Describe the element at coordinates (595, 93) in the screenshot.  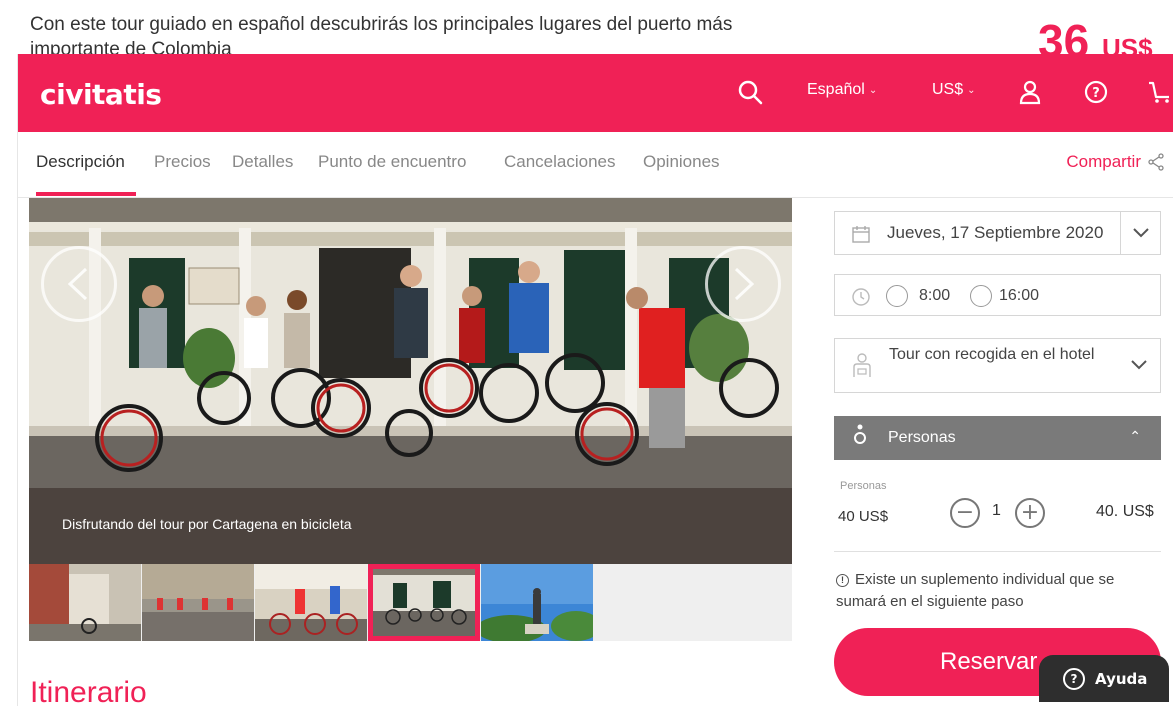
I see `site-header: civitatis Español ⌄ US$ ⌄ ?` at that location.